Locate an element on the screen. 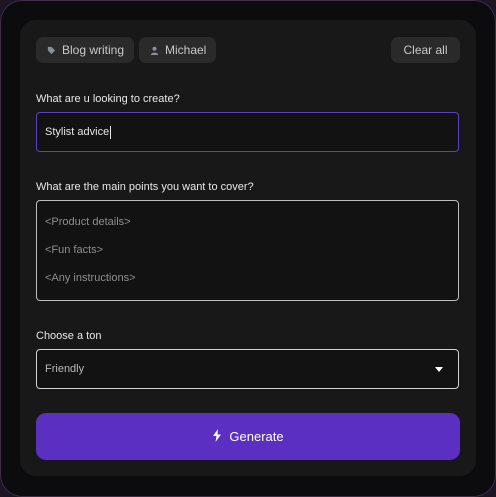 The image size is (496, 497). placeholder-line: <Fun facts> is located at coordinates (74, 250).